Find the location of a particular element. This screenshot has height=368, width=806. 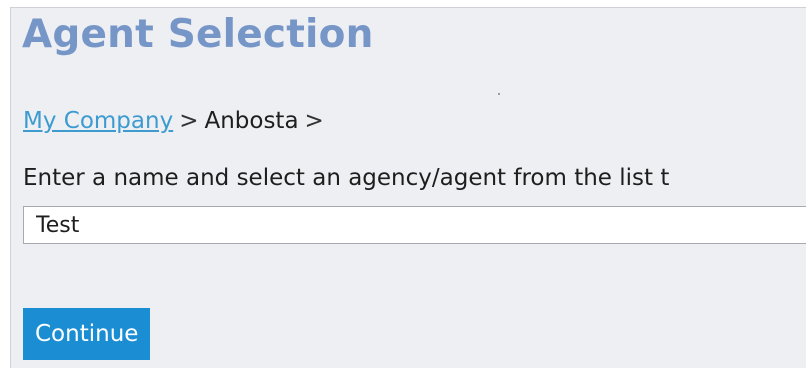

breadcrumb-current: Anbosta is located at coordinates (251, 121).